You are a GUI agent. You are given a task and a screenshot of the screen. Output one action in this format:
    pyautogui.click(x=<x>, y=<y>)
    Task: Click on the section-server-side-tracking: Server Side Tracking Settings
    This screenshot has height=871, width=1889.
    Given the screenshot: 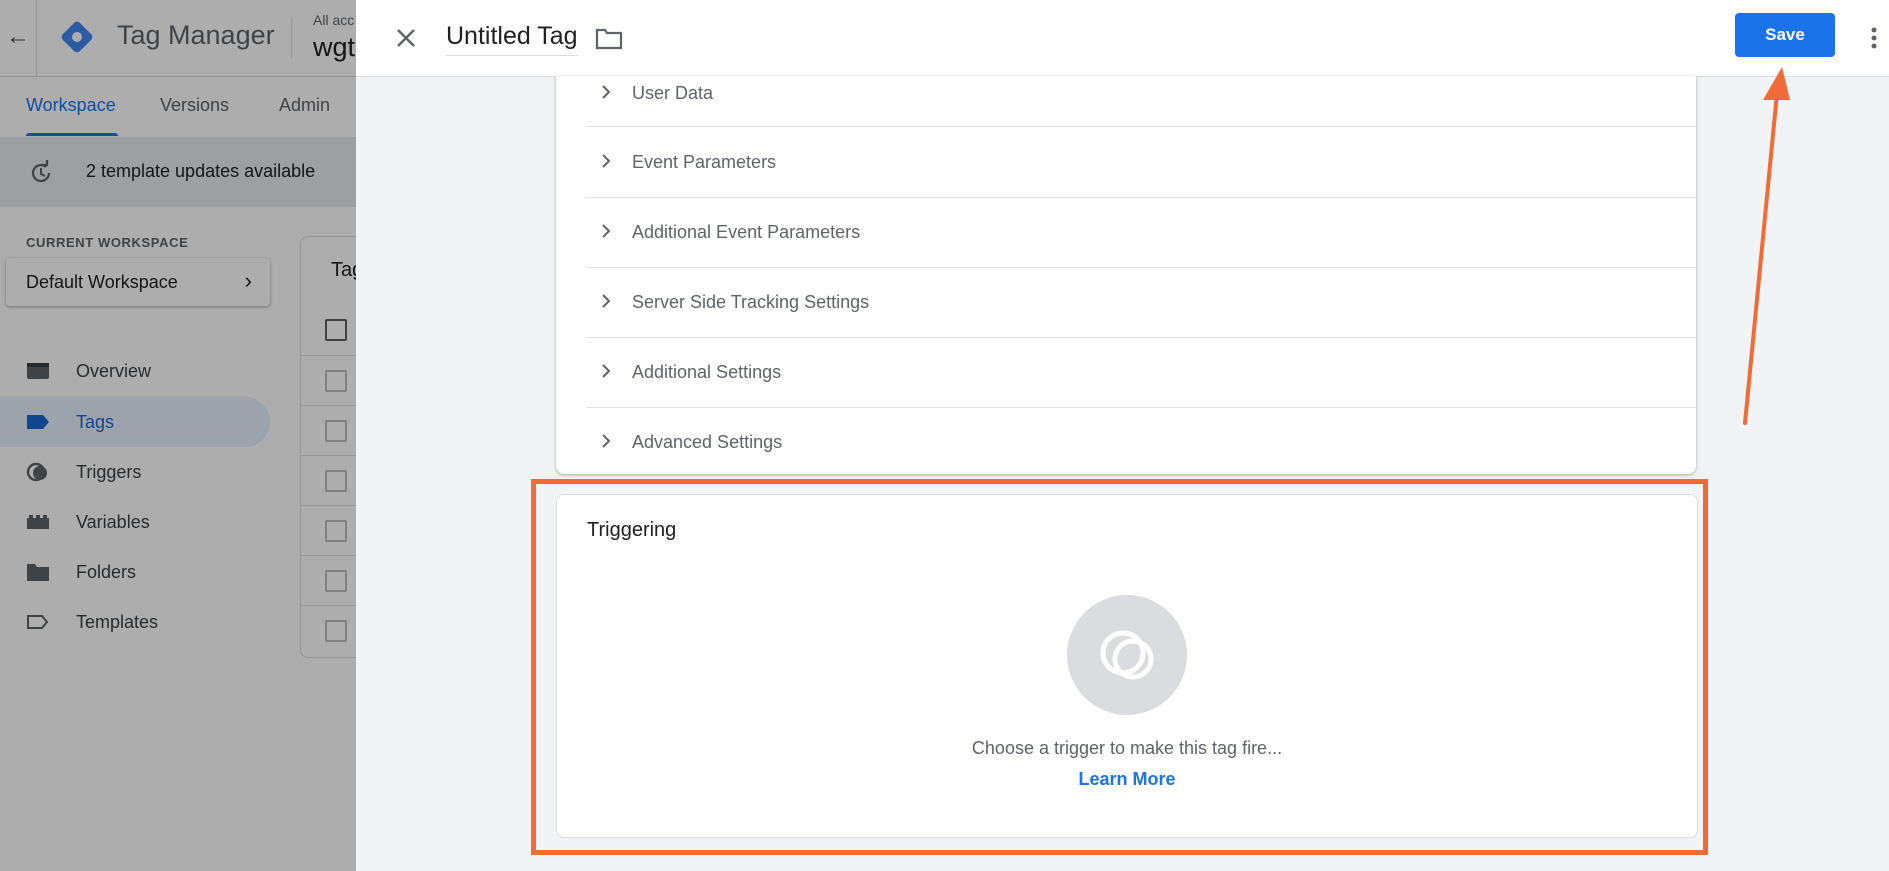 What is the action you would take?
    pyautogui.click(x=1141, y=302)
    